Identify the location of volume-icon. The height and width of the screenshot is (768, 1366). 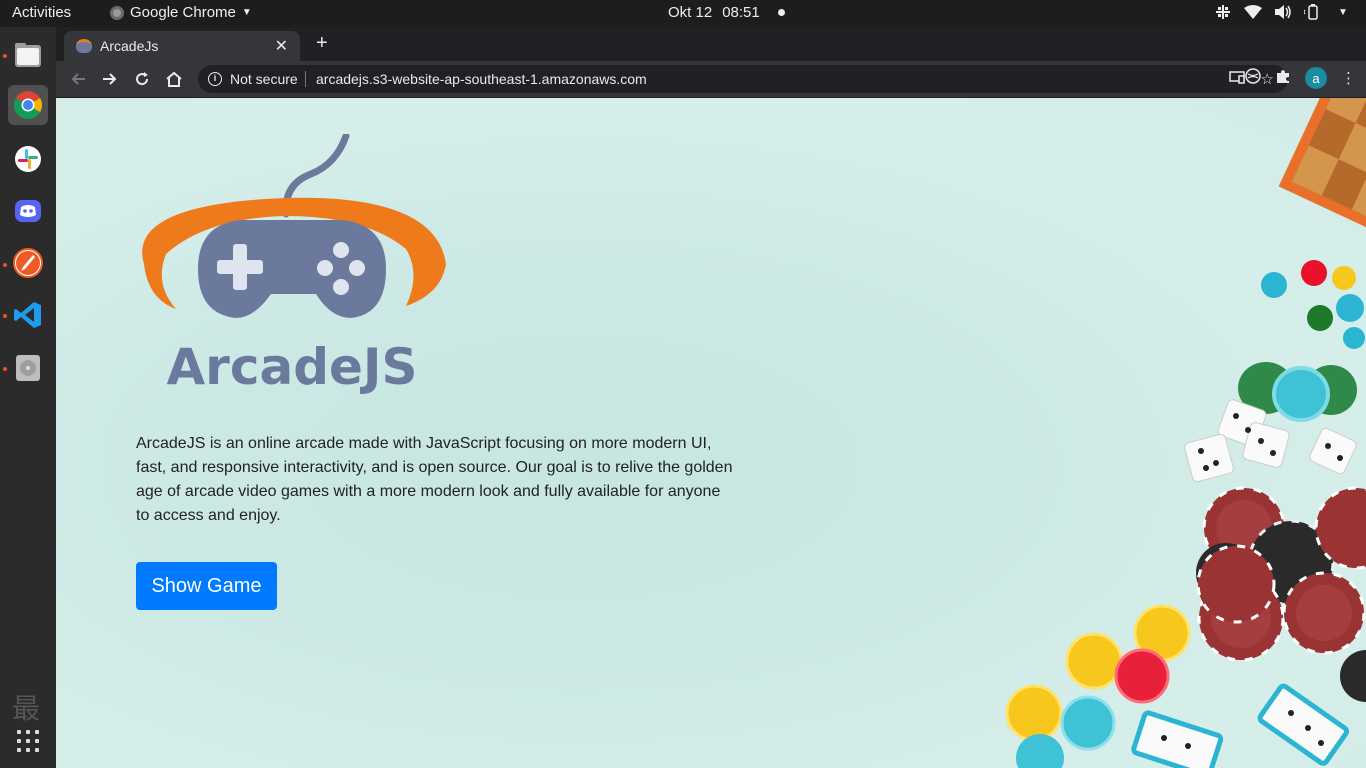
(1283, 12).